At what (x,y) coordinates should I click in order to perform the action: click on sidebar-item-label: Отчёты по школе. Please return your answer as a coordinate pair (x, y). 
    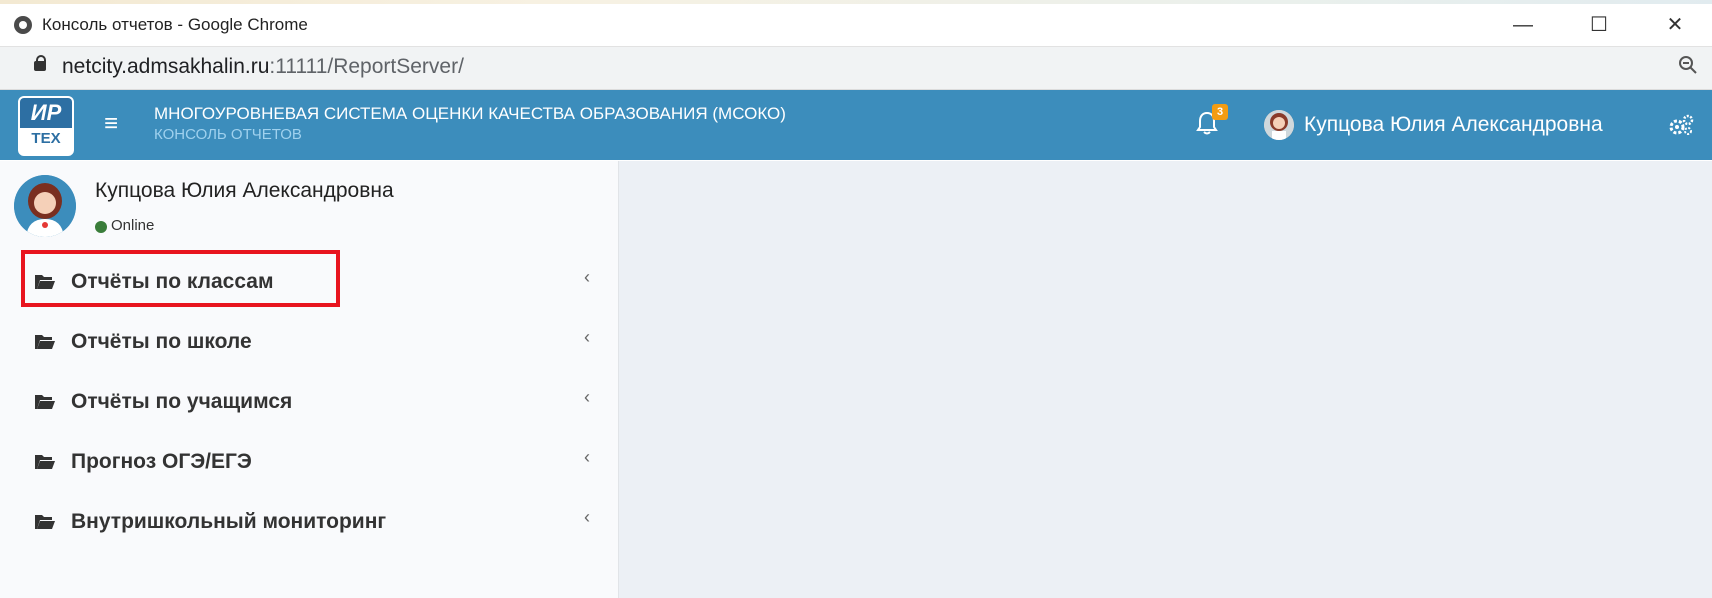
    Looking at the image, I should click on (161, 341).